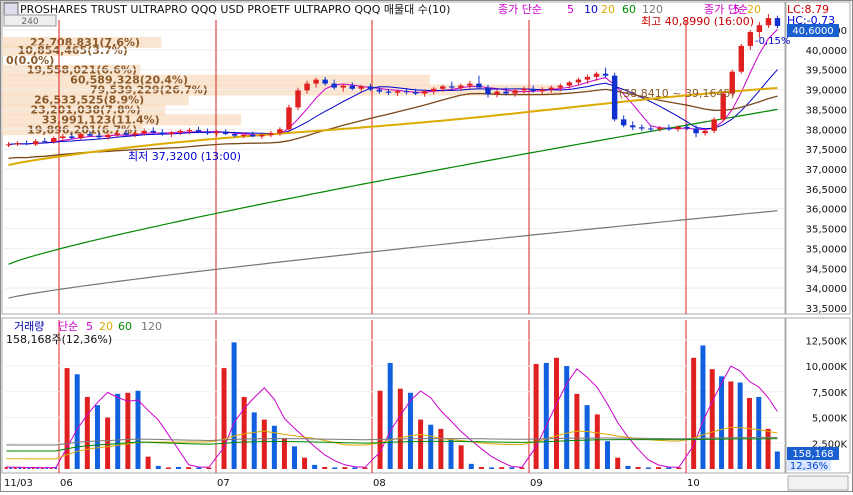 Image resolution: width=853 pixels, height=495 pixels. Describe the element at coordinates (89, 326) in the screenshot. I see `volume-ma-period: 5` at that location.